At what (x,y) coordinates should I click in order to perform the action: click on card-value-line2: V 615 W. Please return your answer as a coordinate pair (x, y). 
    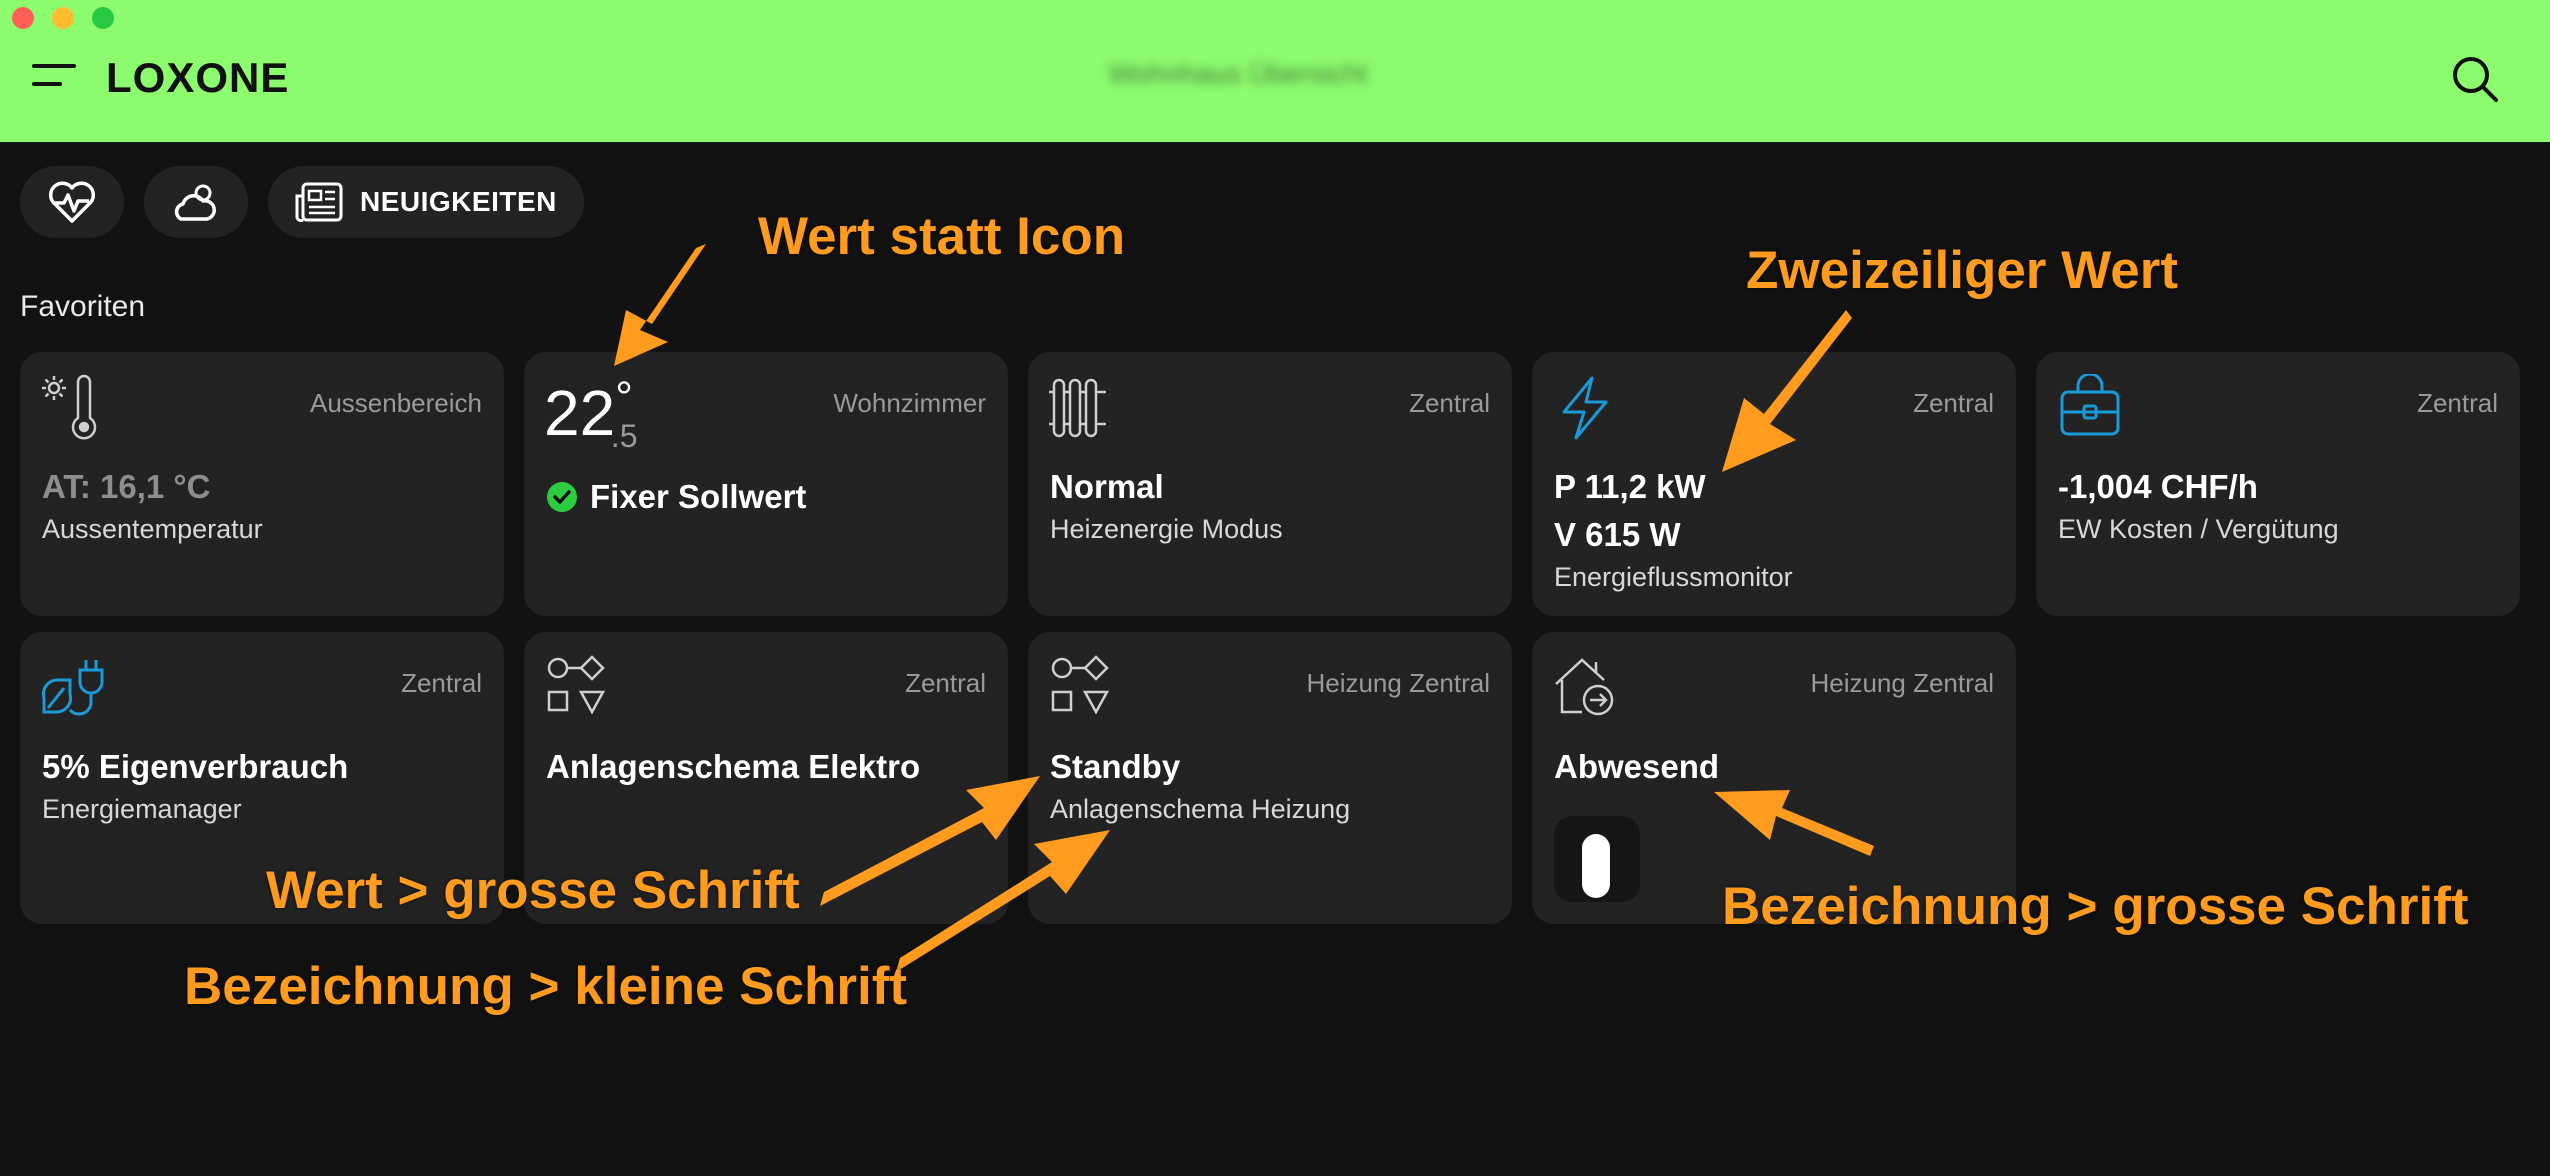
    Looking at the image, I should click on (1617, 534).